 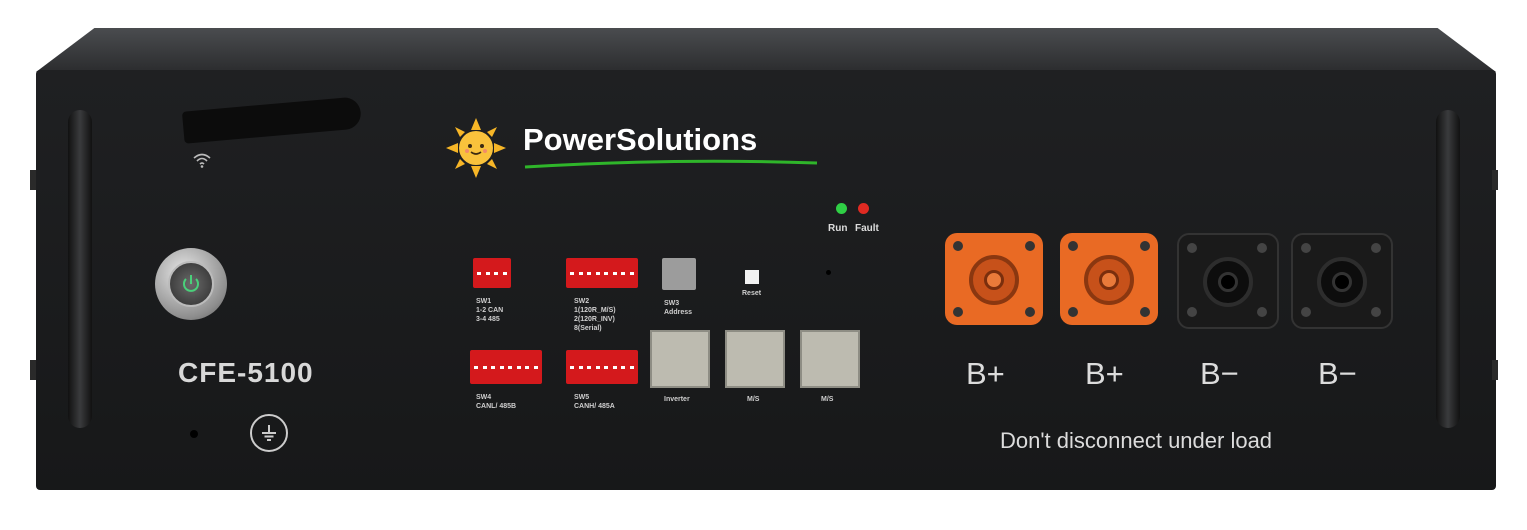 I want to click on right-handle, so click(x=1448, y=269).